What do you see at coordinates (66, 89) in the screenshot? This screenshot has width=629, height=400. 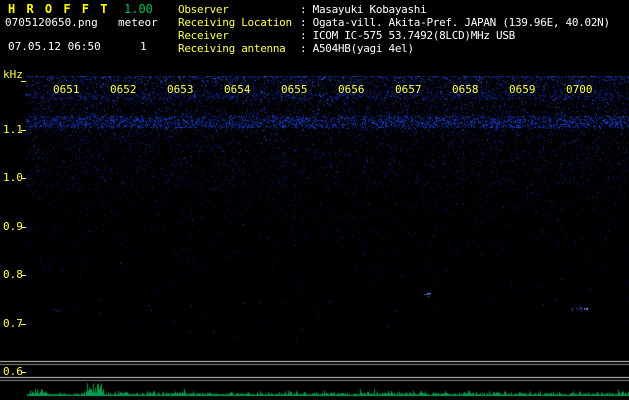 I see `time-tick-label: 0651` at bounding box center [66, 89].